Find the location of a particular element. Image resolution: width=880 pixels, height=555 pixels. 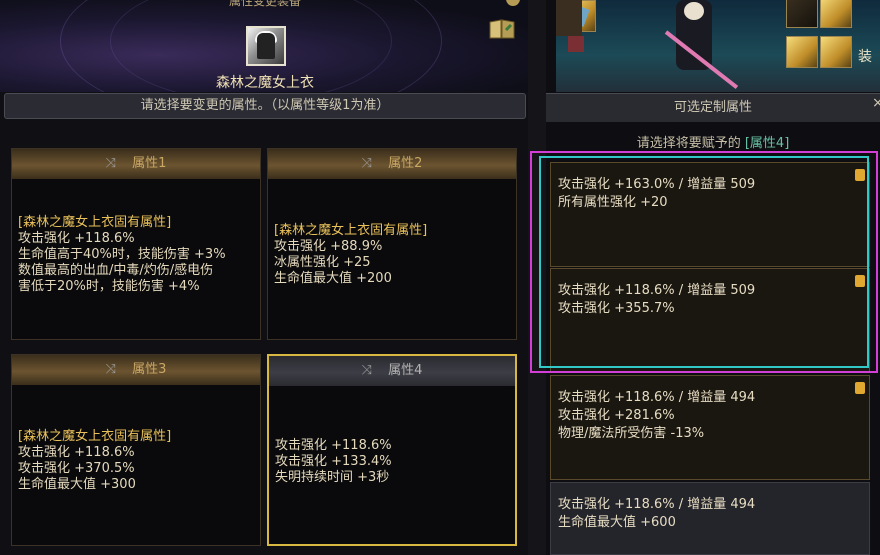

property-2-line: 攻击强化 +88.9% is located at coordinates (328, 246).